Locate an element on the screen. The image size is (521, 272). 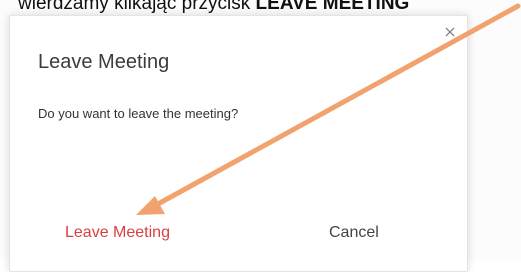
leave-meeting-button: Leave Meeting is located at coordinates (117, 233).